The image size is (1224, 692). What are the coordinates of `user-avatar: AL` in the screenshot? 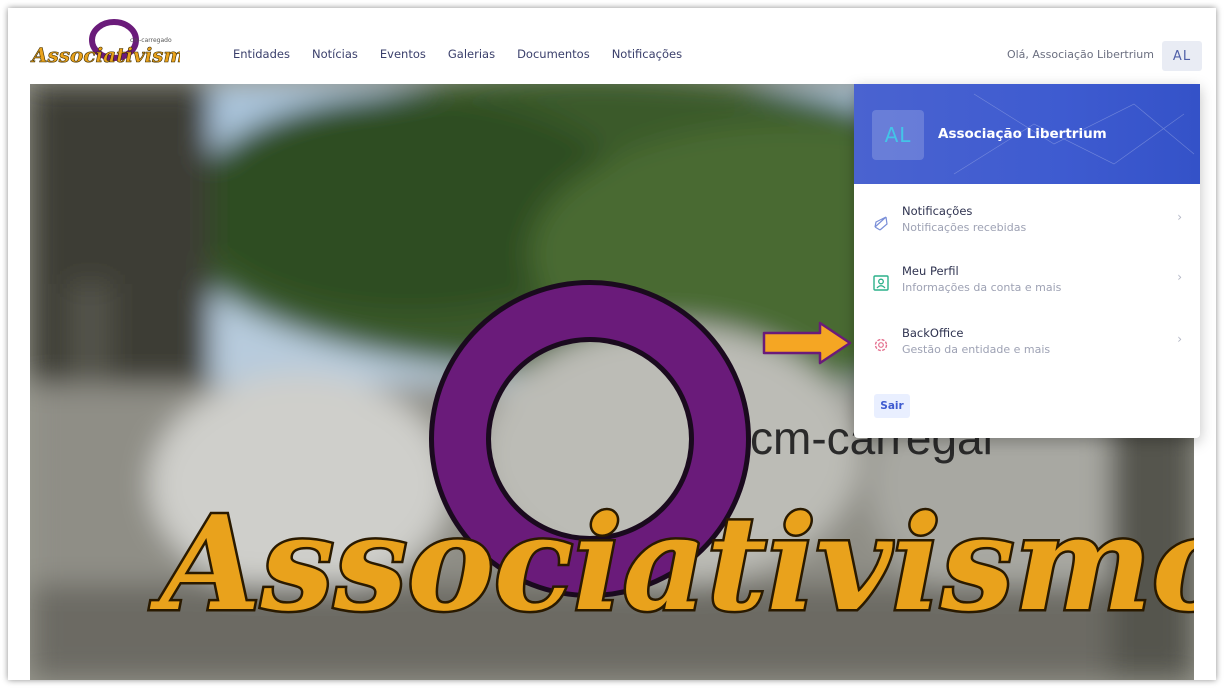 It's located at (1182, 56).